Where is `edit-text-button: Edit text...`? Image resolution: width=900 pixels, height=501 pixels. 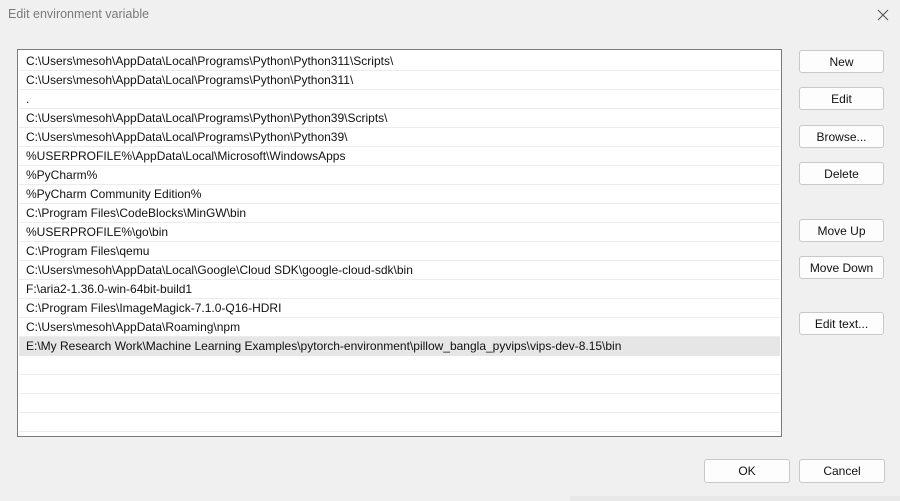
edit-text-button: Edit text... is located at coordinates (841, 323).